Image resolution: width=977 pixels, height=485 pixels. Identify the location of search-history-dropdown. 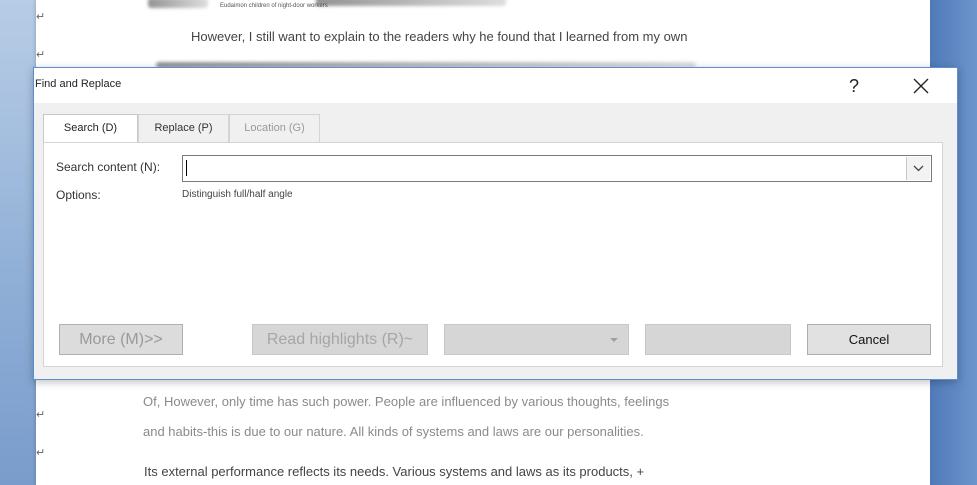
(918, 168).